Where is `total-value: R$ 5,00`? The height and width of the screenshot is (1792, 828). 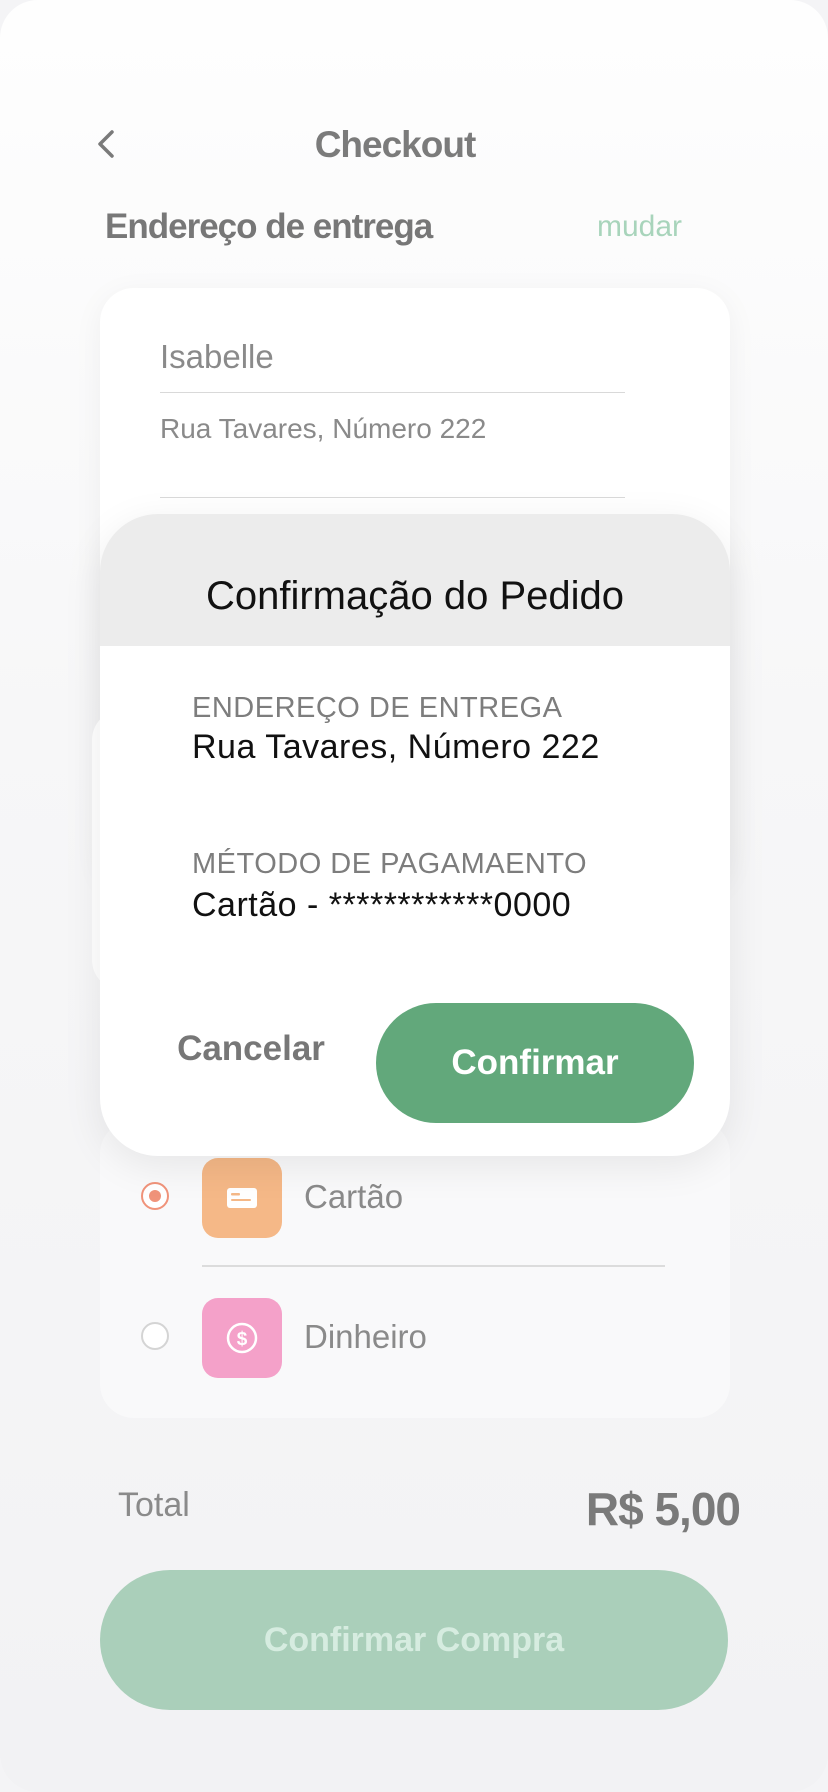
total-value: R$ 5,00 is located at coordinates (663, 1509).